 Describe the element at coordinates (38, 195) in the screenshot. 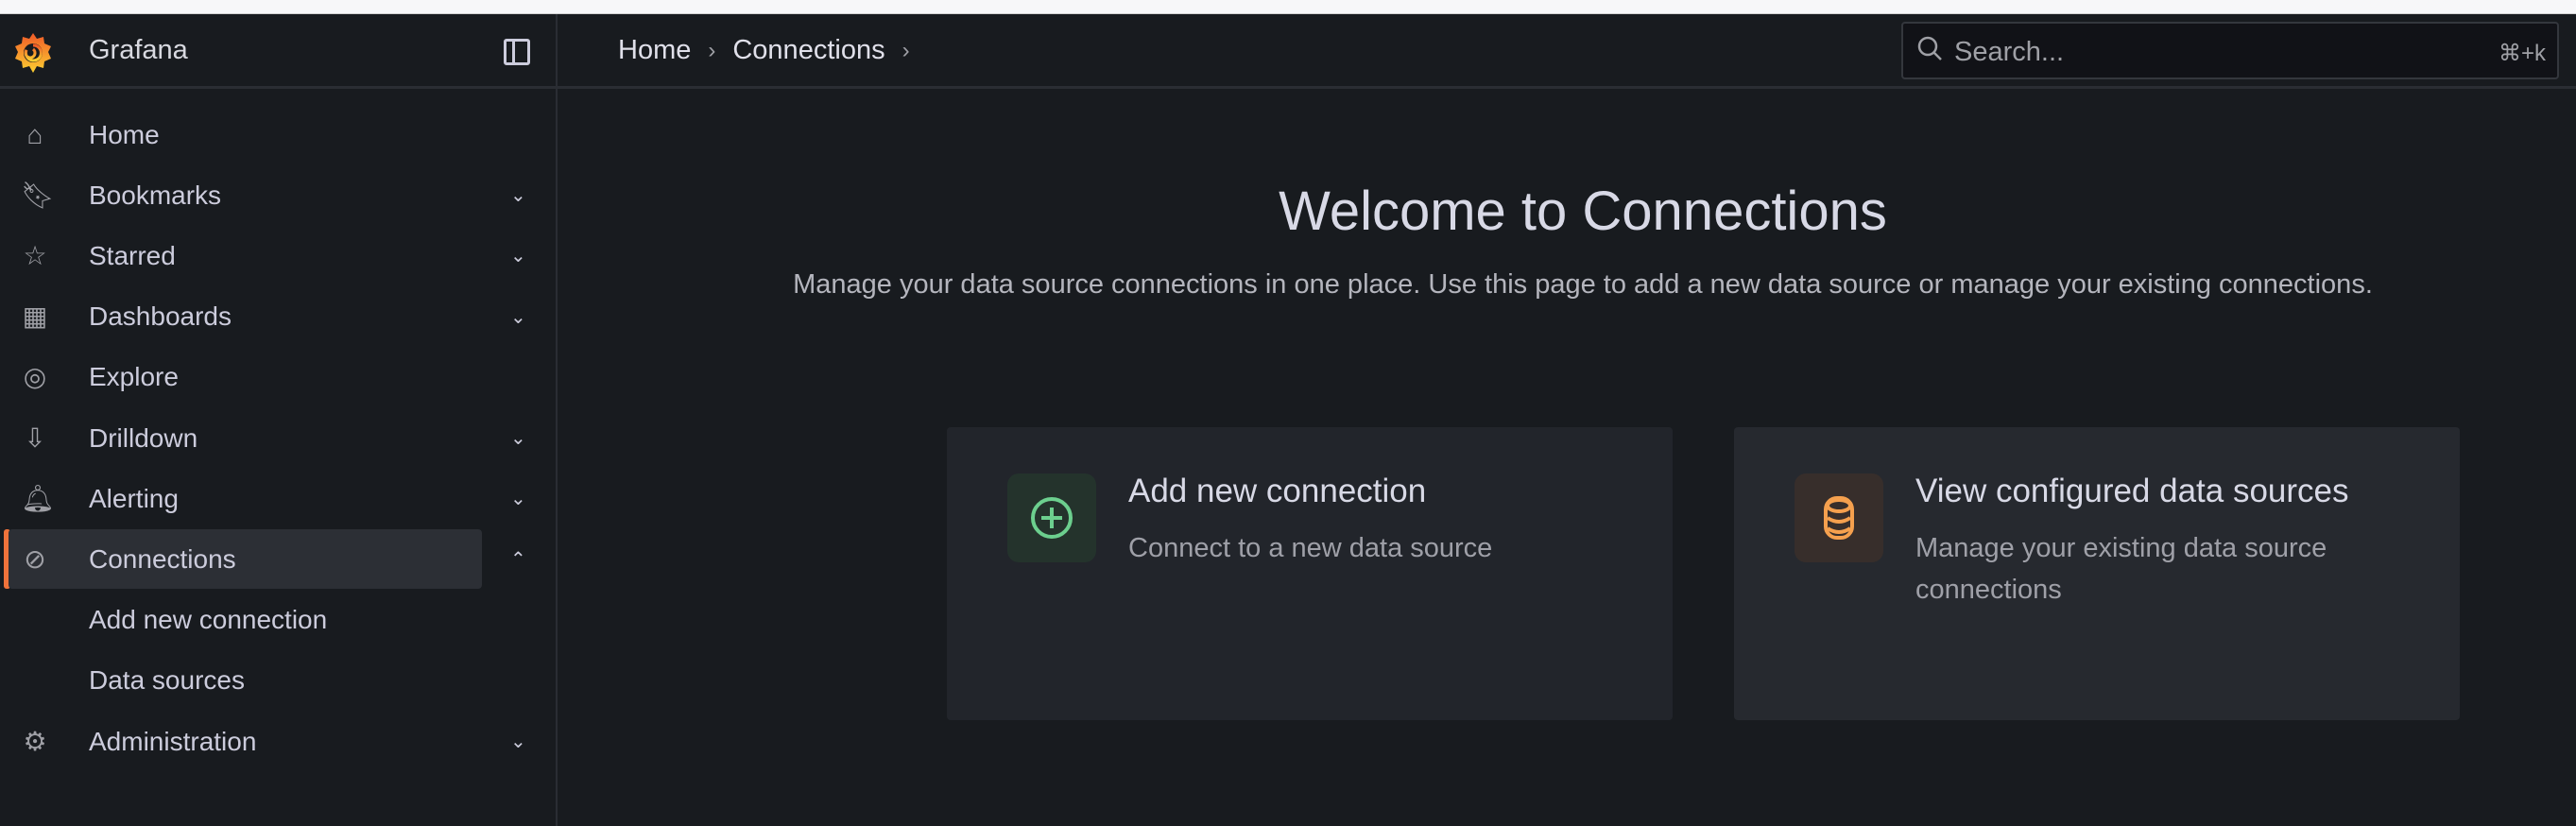

I see `bookmark-icon: 🔖︎` at that location.